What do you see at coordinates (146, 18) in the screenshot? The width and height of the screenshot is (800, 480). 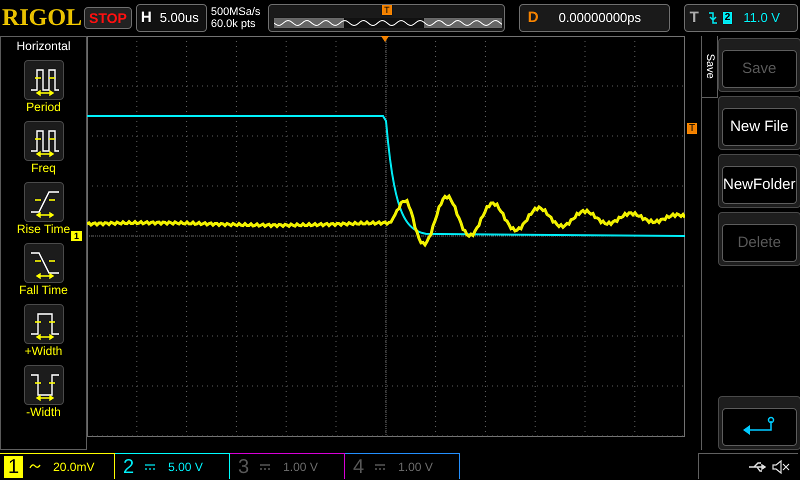 I see `timebase-label: H` at bounding box center [146, 18].